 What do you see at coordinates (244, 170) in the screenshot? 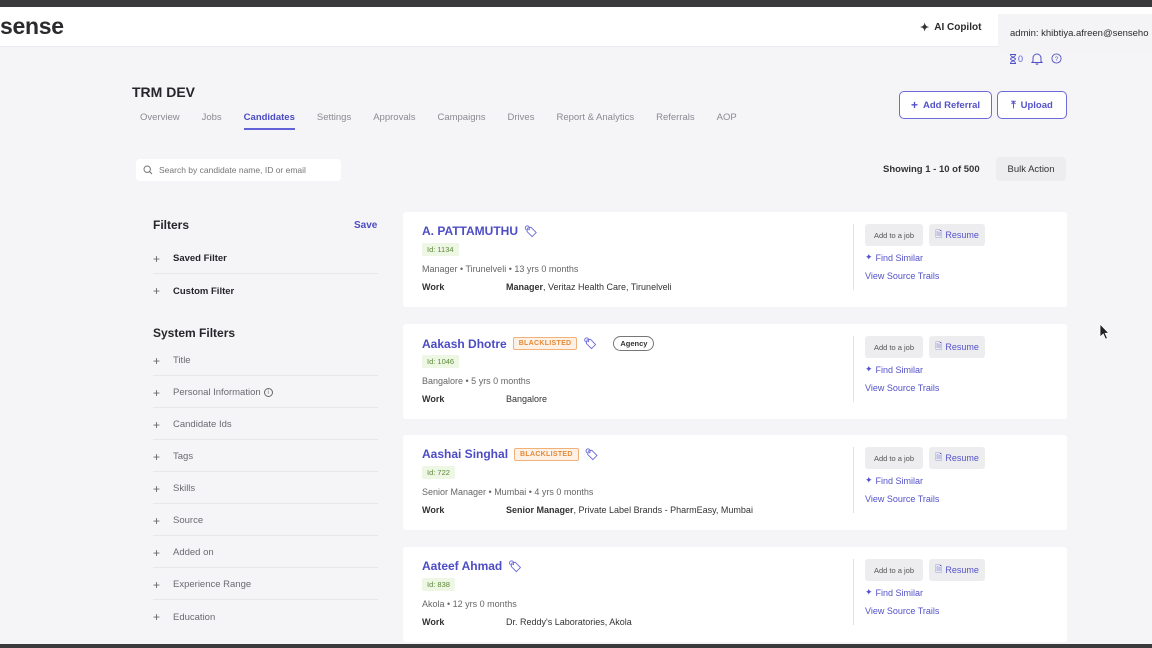
I see `candidate-search-input` at bounding box center [244, 170].